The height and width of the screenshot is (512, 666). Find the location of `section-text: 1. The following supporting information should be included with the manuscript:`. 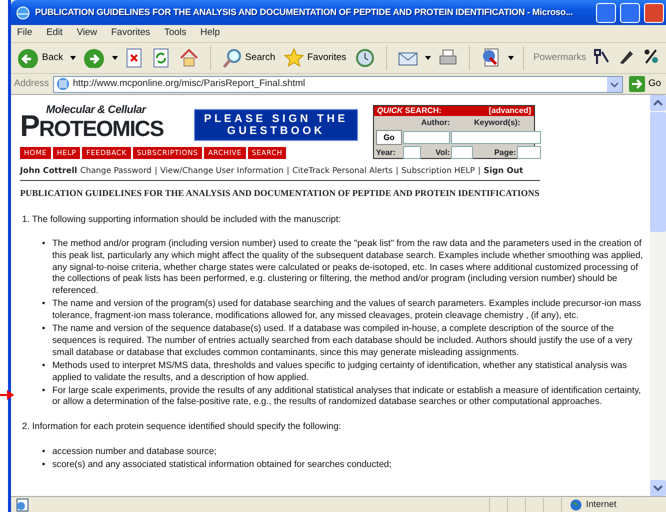

section-text: 1. The following supporting information should be included with the manuscript: is located at coordinates (182, 220).